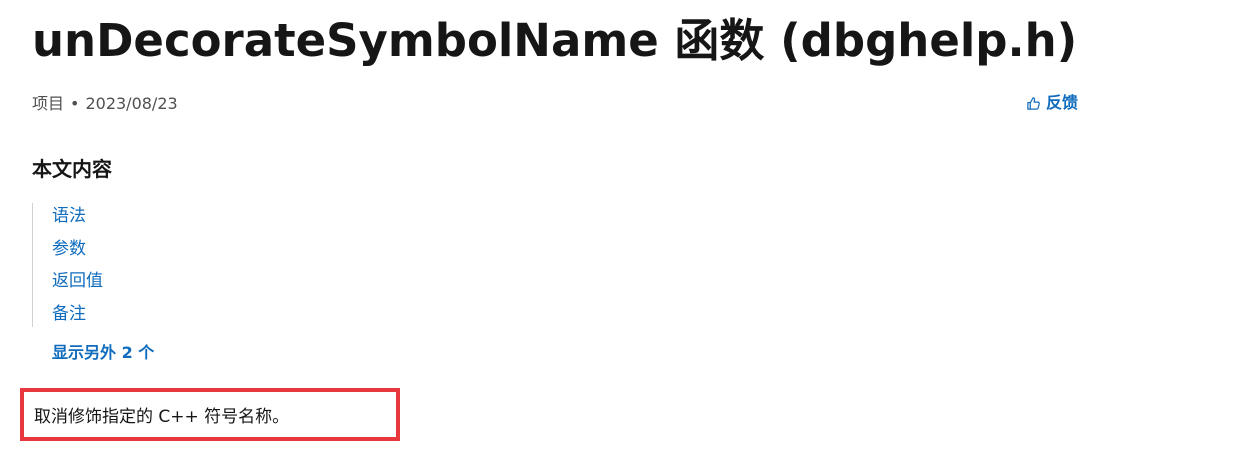  What do you see at coordinates (152, 252) in the screenshot?
I see `toc-item-parameters: 参数` at bounding box center [152, 252].